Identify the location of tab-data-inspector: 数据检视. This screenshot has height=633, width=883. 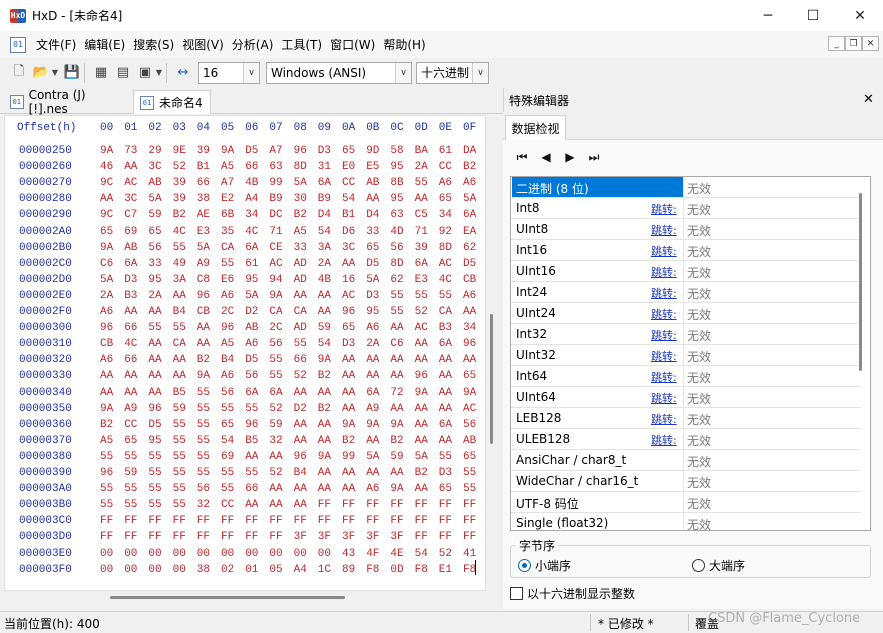
(535, 127).